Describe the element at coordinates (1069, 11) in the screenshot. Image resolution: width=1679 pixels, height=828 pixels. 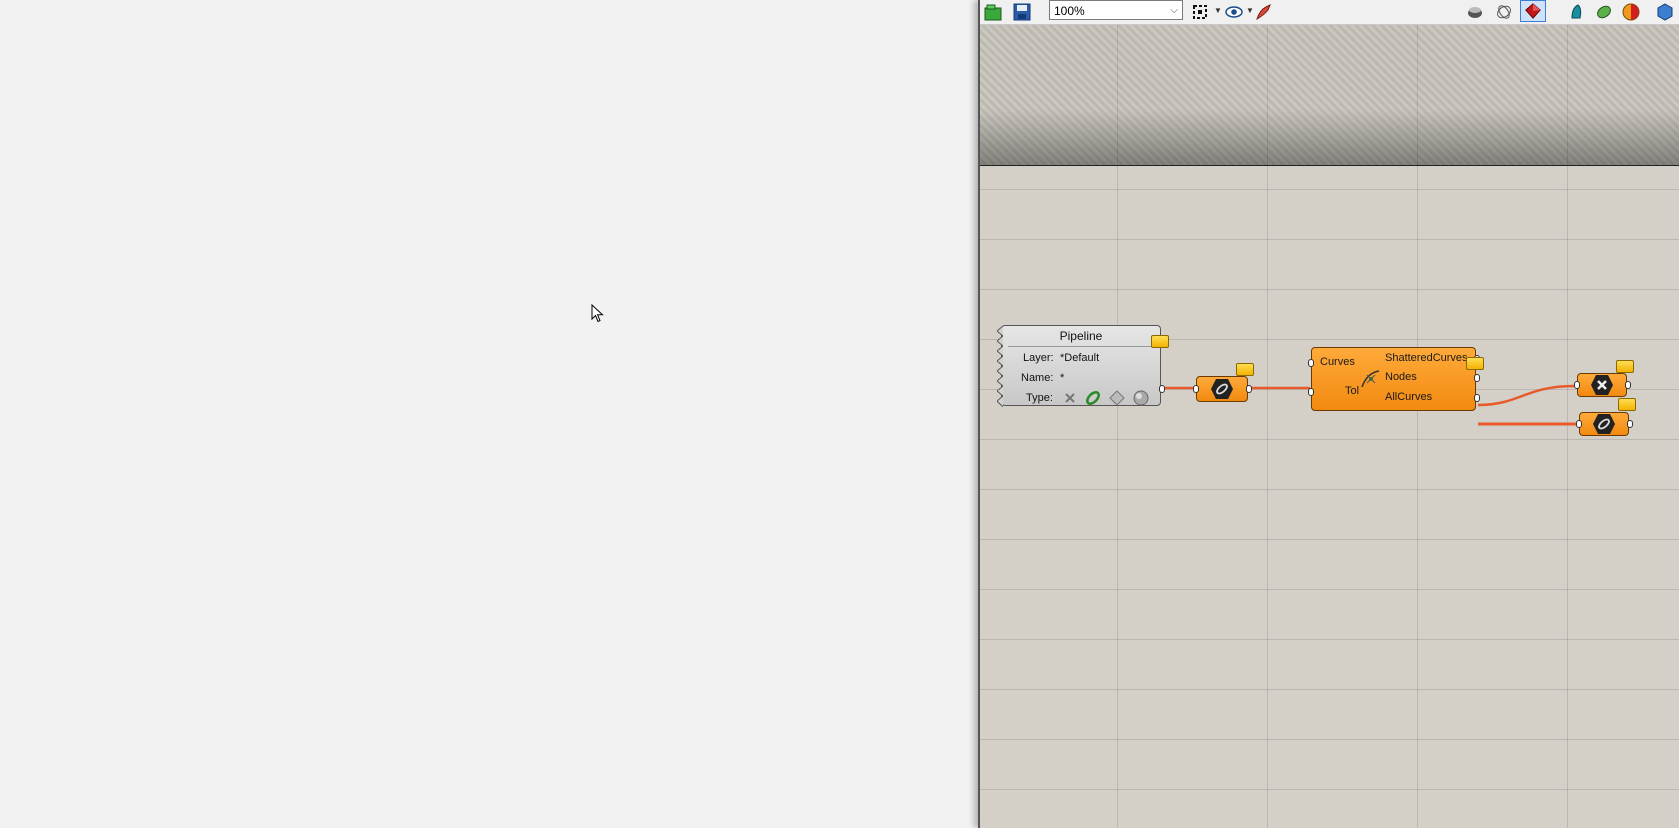
I see `zoom-value: 100%` at that location.